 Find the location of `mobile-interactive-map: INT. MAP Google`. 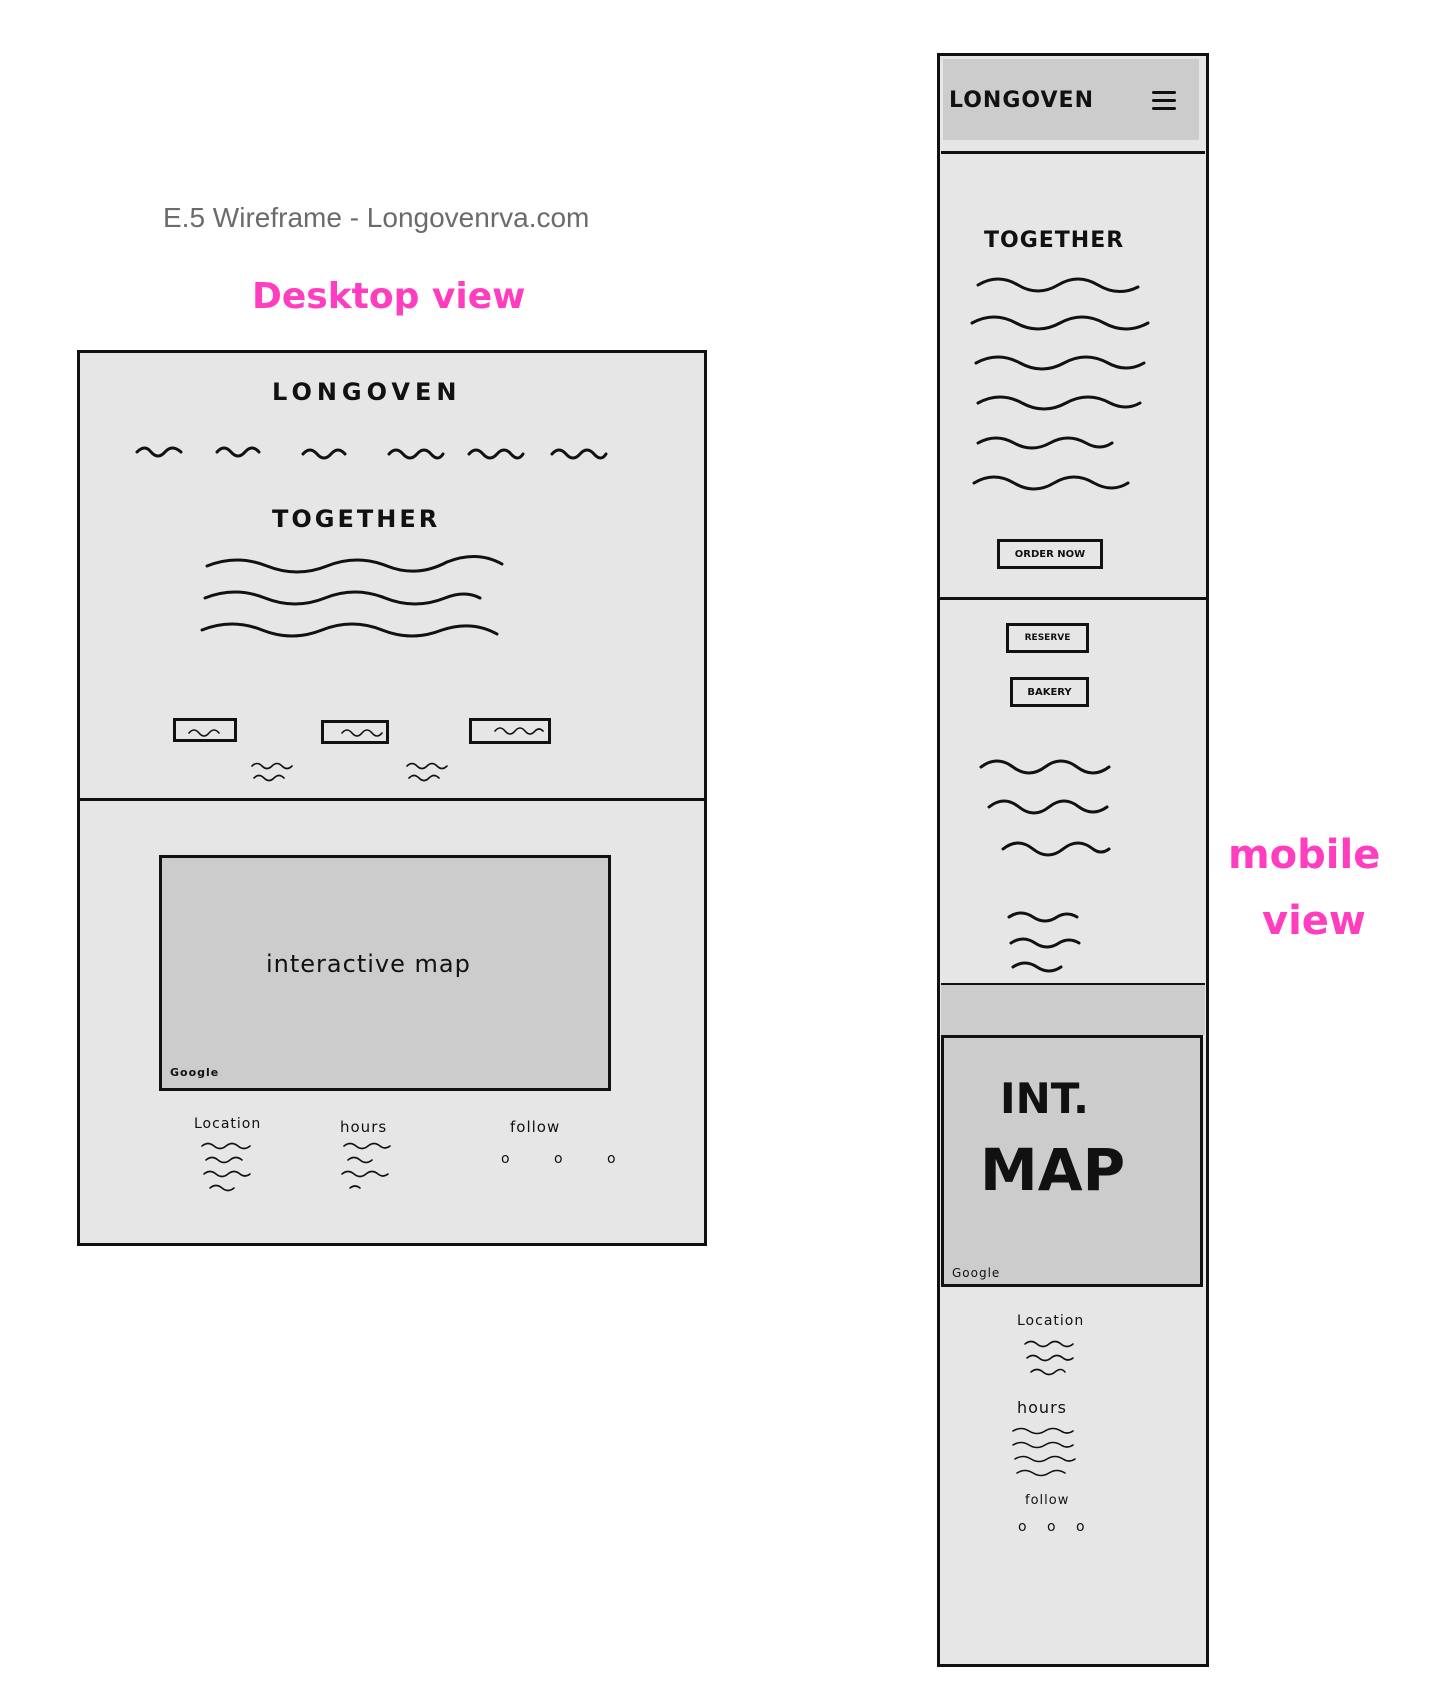

mobile-interactive-map: INT. MAP Google is located at coordinates (1072, 1161).